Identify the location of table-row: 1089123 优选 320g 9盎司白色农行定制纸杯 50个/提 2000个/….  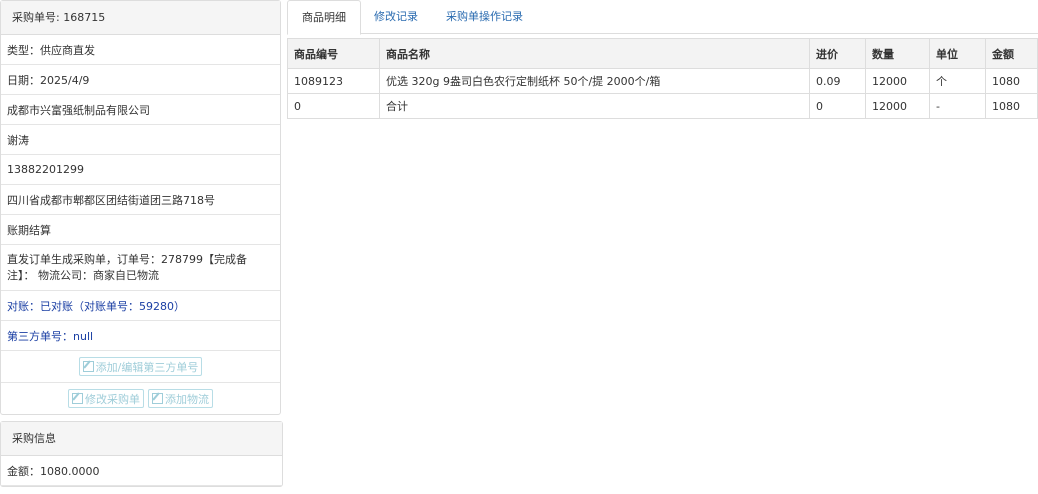
(662, 81).